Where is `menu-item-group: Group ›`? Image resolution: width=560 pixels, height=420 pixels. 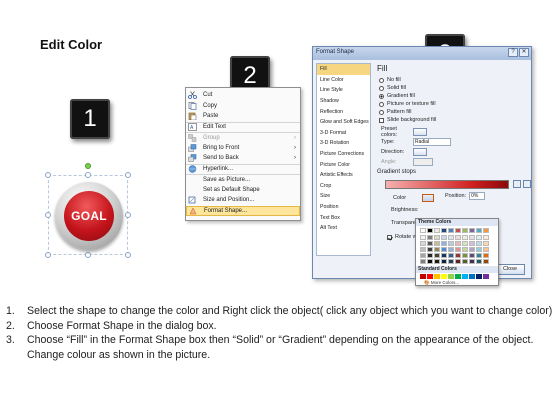 menu-item-group: Group › is located at coordinates (243, 137).